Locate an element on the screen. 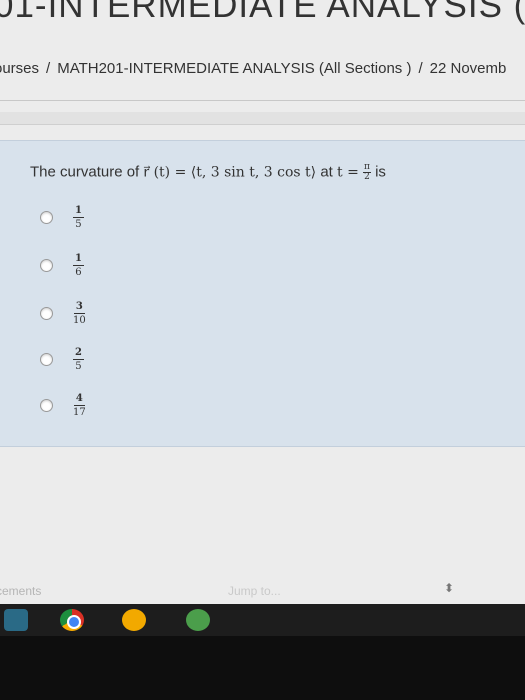 Image resolution: width=525 pixels, height=700 pixels. option-fraction: 4 17 is located at coordinates (79, 405).